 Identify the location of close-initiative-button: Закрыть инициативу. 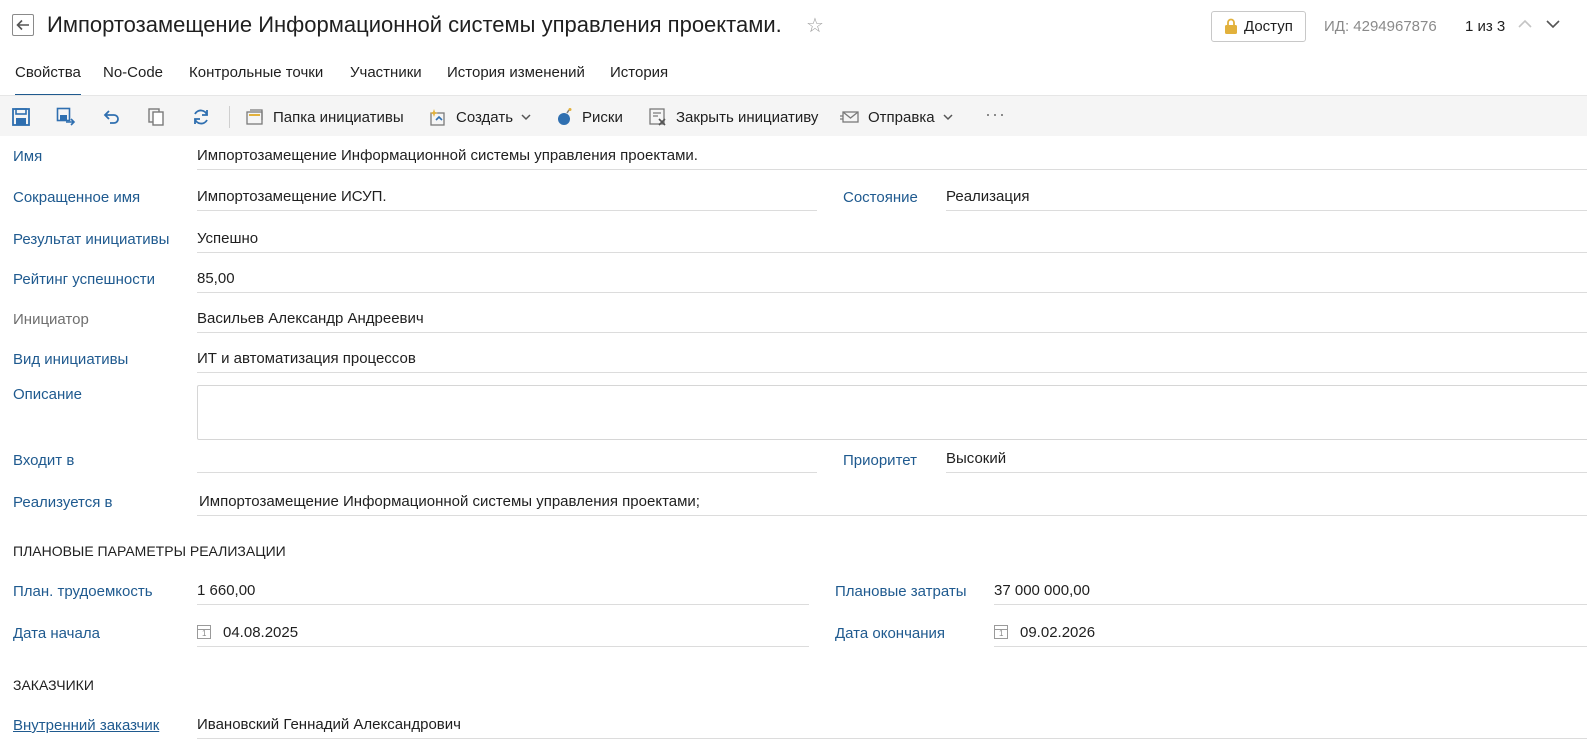
(733, 117).